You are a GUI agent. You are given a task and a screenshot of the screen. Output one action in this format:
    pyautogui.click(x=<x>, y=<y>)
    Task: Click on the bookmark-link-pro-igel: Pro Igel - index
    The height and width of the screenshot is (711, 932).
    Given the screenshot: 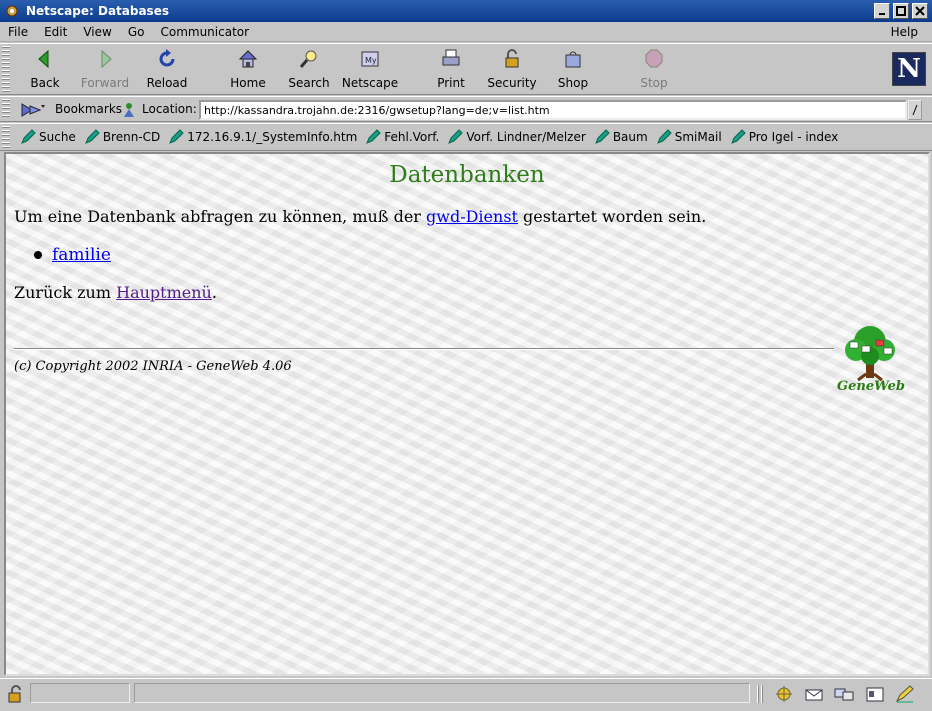 What is the action you would take?
    pyautogui.click(x=784, y=137)
    